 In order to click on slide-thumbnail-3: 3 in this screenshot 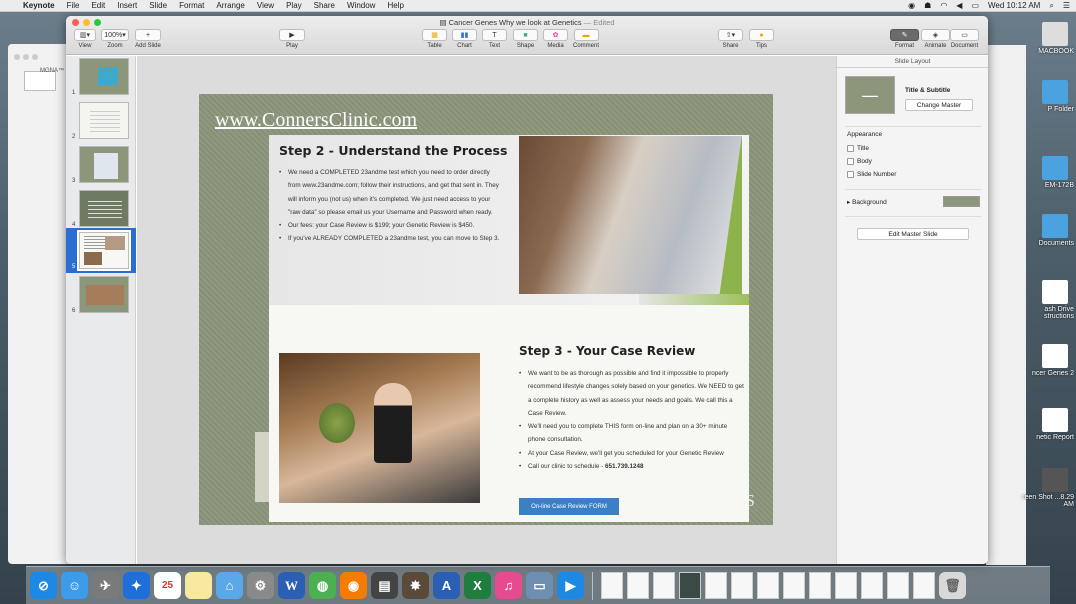, I will do `click(100, 165)`.